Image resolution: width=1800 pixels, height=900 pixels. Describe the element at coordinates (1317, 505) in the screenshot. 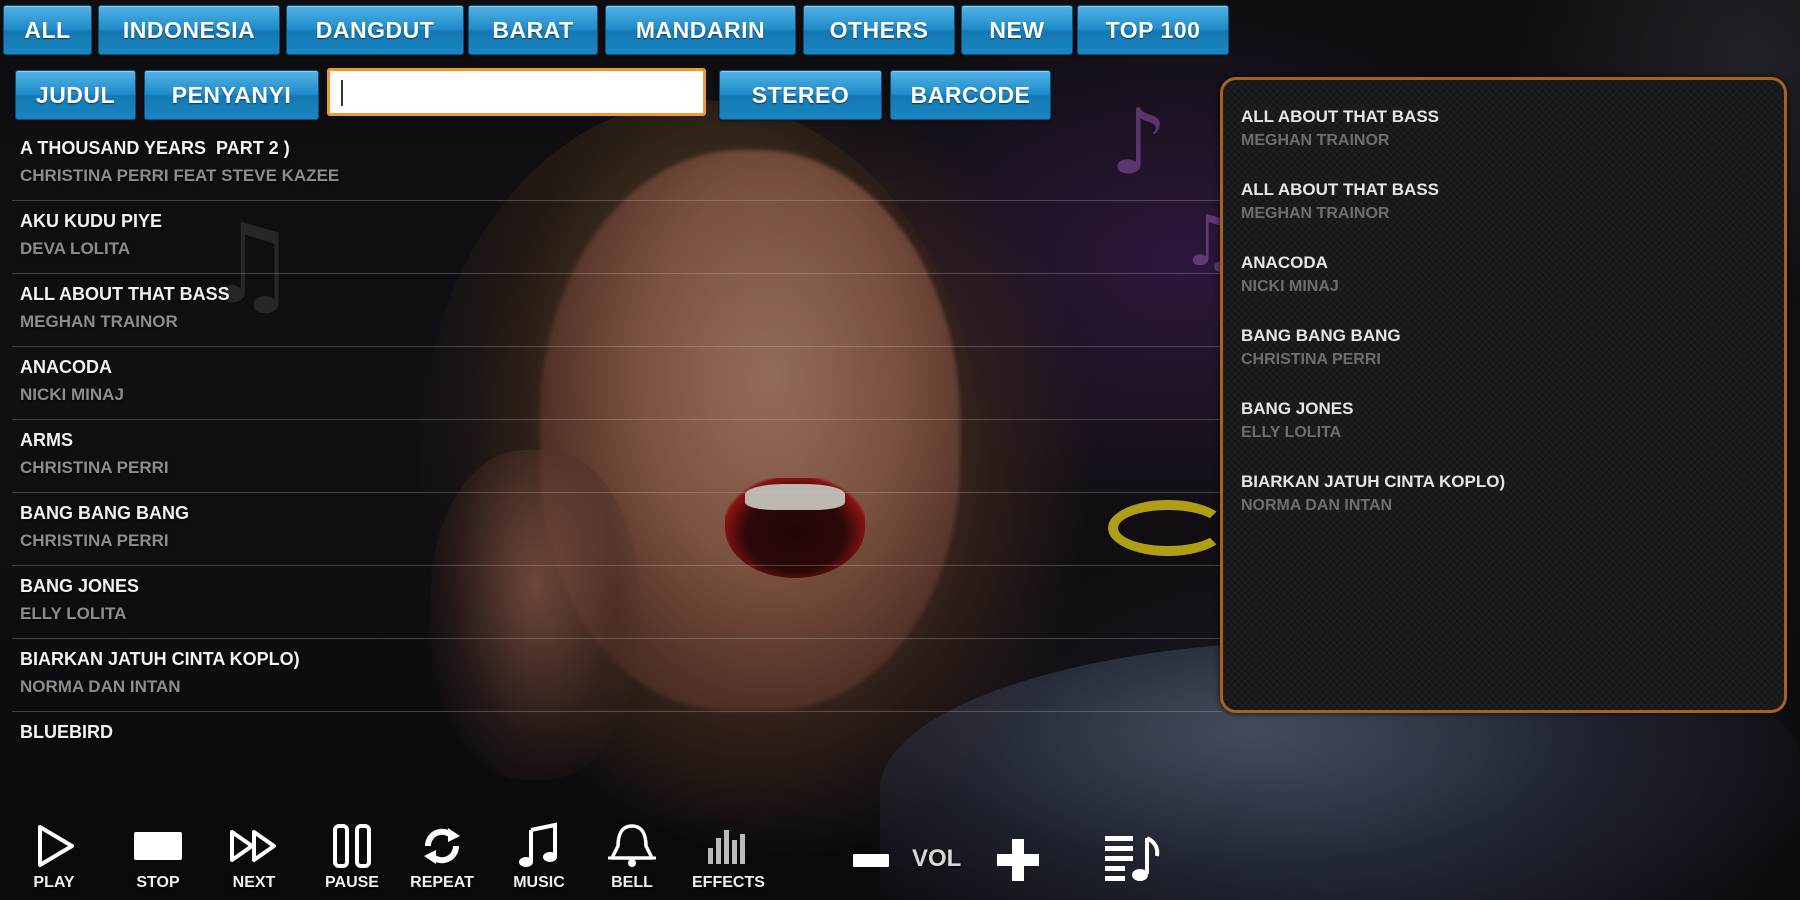

I see `queue-item-artist: NORMA DAN INTAN` at that location.